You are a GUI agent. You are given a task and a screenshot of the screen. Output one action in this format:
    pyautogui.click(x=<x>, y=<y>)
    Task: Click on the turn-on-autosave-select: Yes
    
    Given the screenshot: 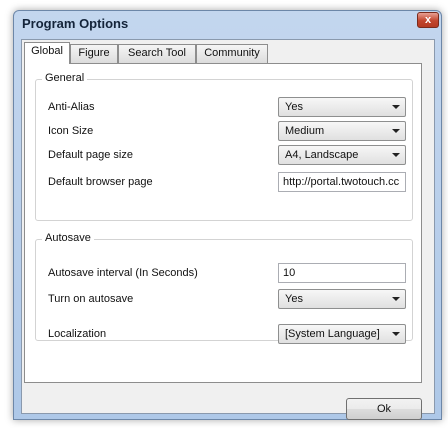 What is the action you would take?
    pyautogui.click(x=342, y=299)
    